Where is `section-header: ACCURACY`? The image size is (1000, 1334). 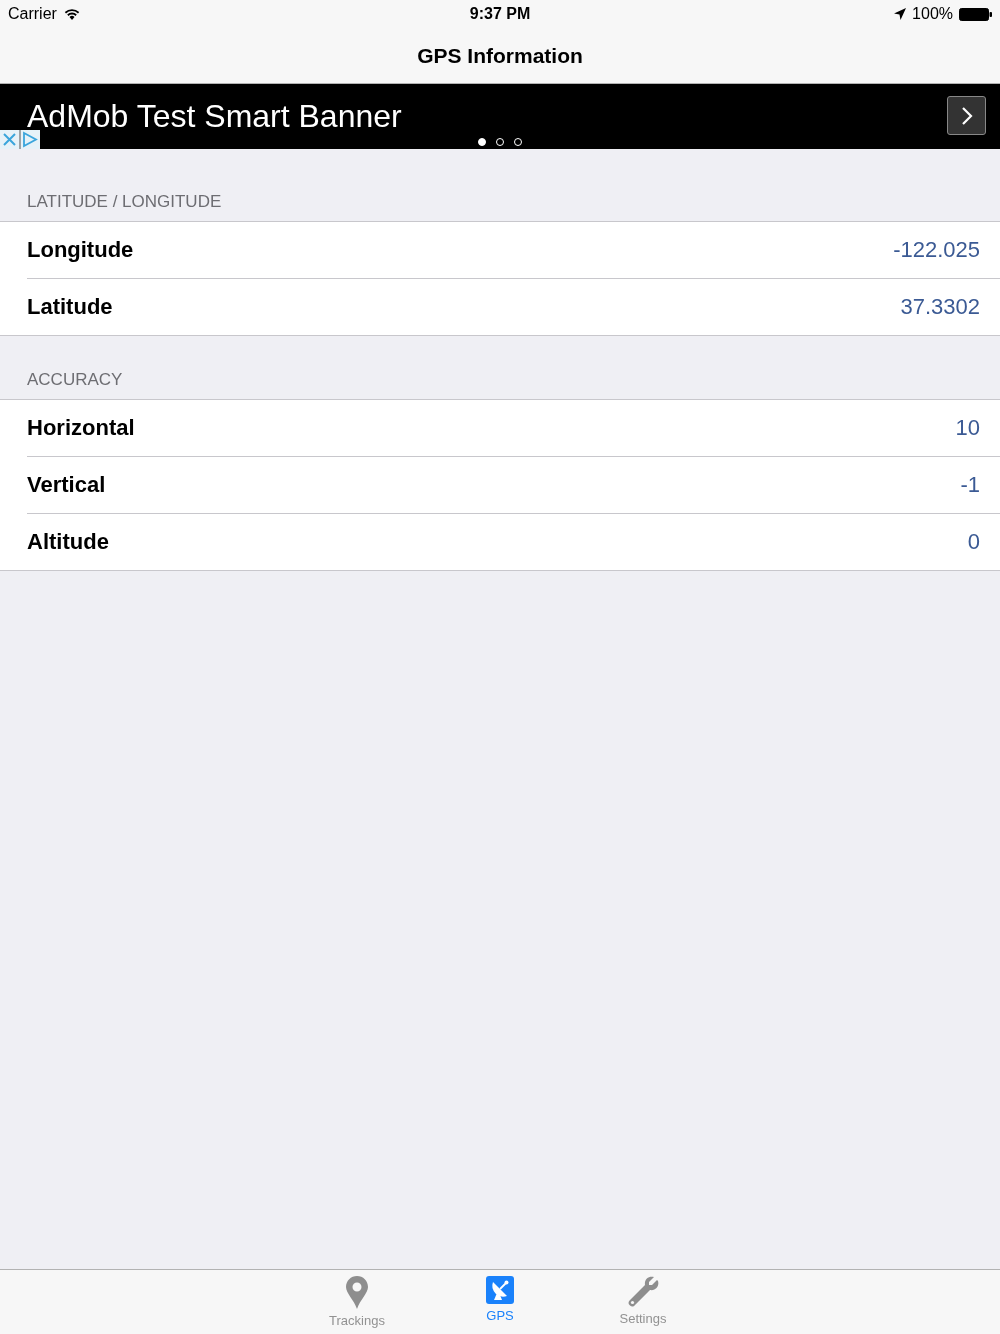 section-header: ACCURACY is located at coordinates (75, 380).